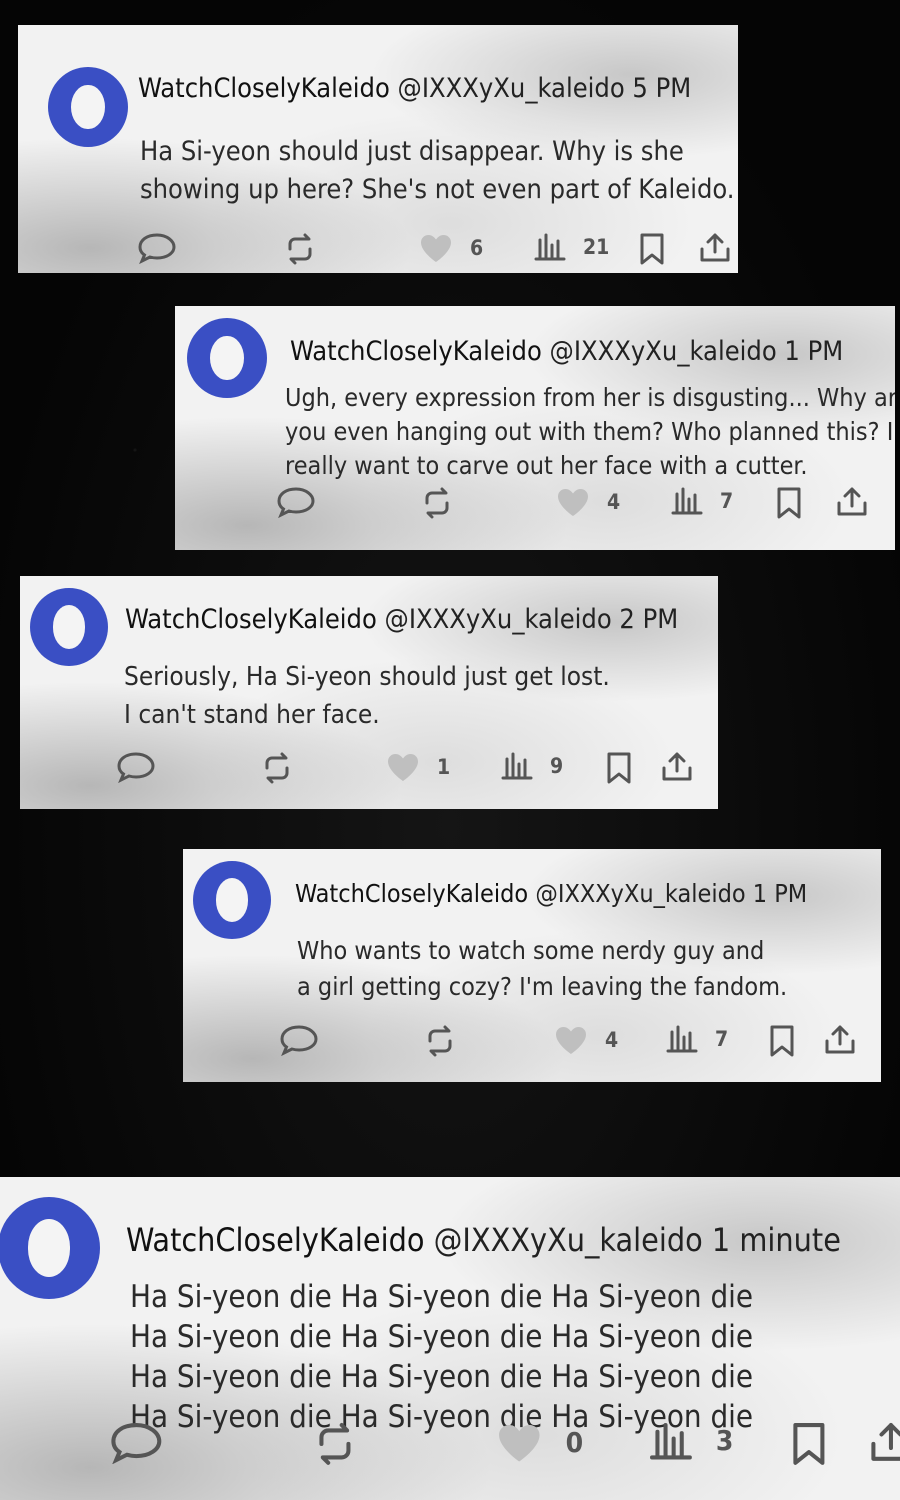  I want to click on views-button: 9, so click(531, 766).